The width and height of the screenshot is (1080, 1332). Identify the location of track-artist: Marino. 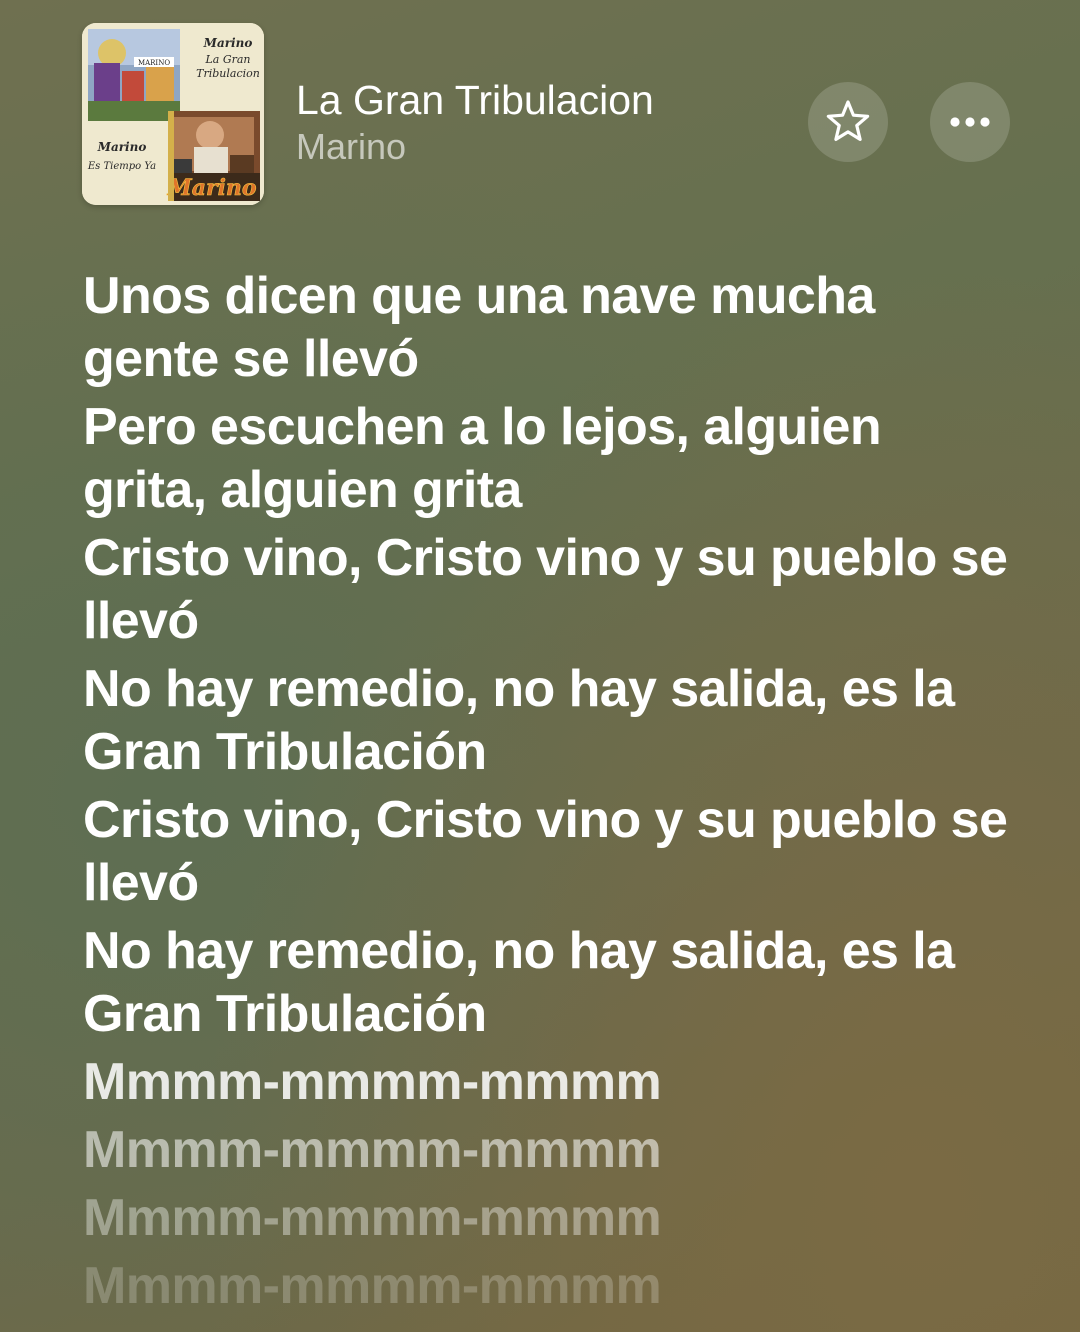
(536, 147).